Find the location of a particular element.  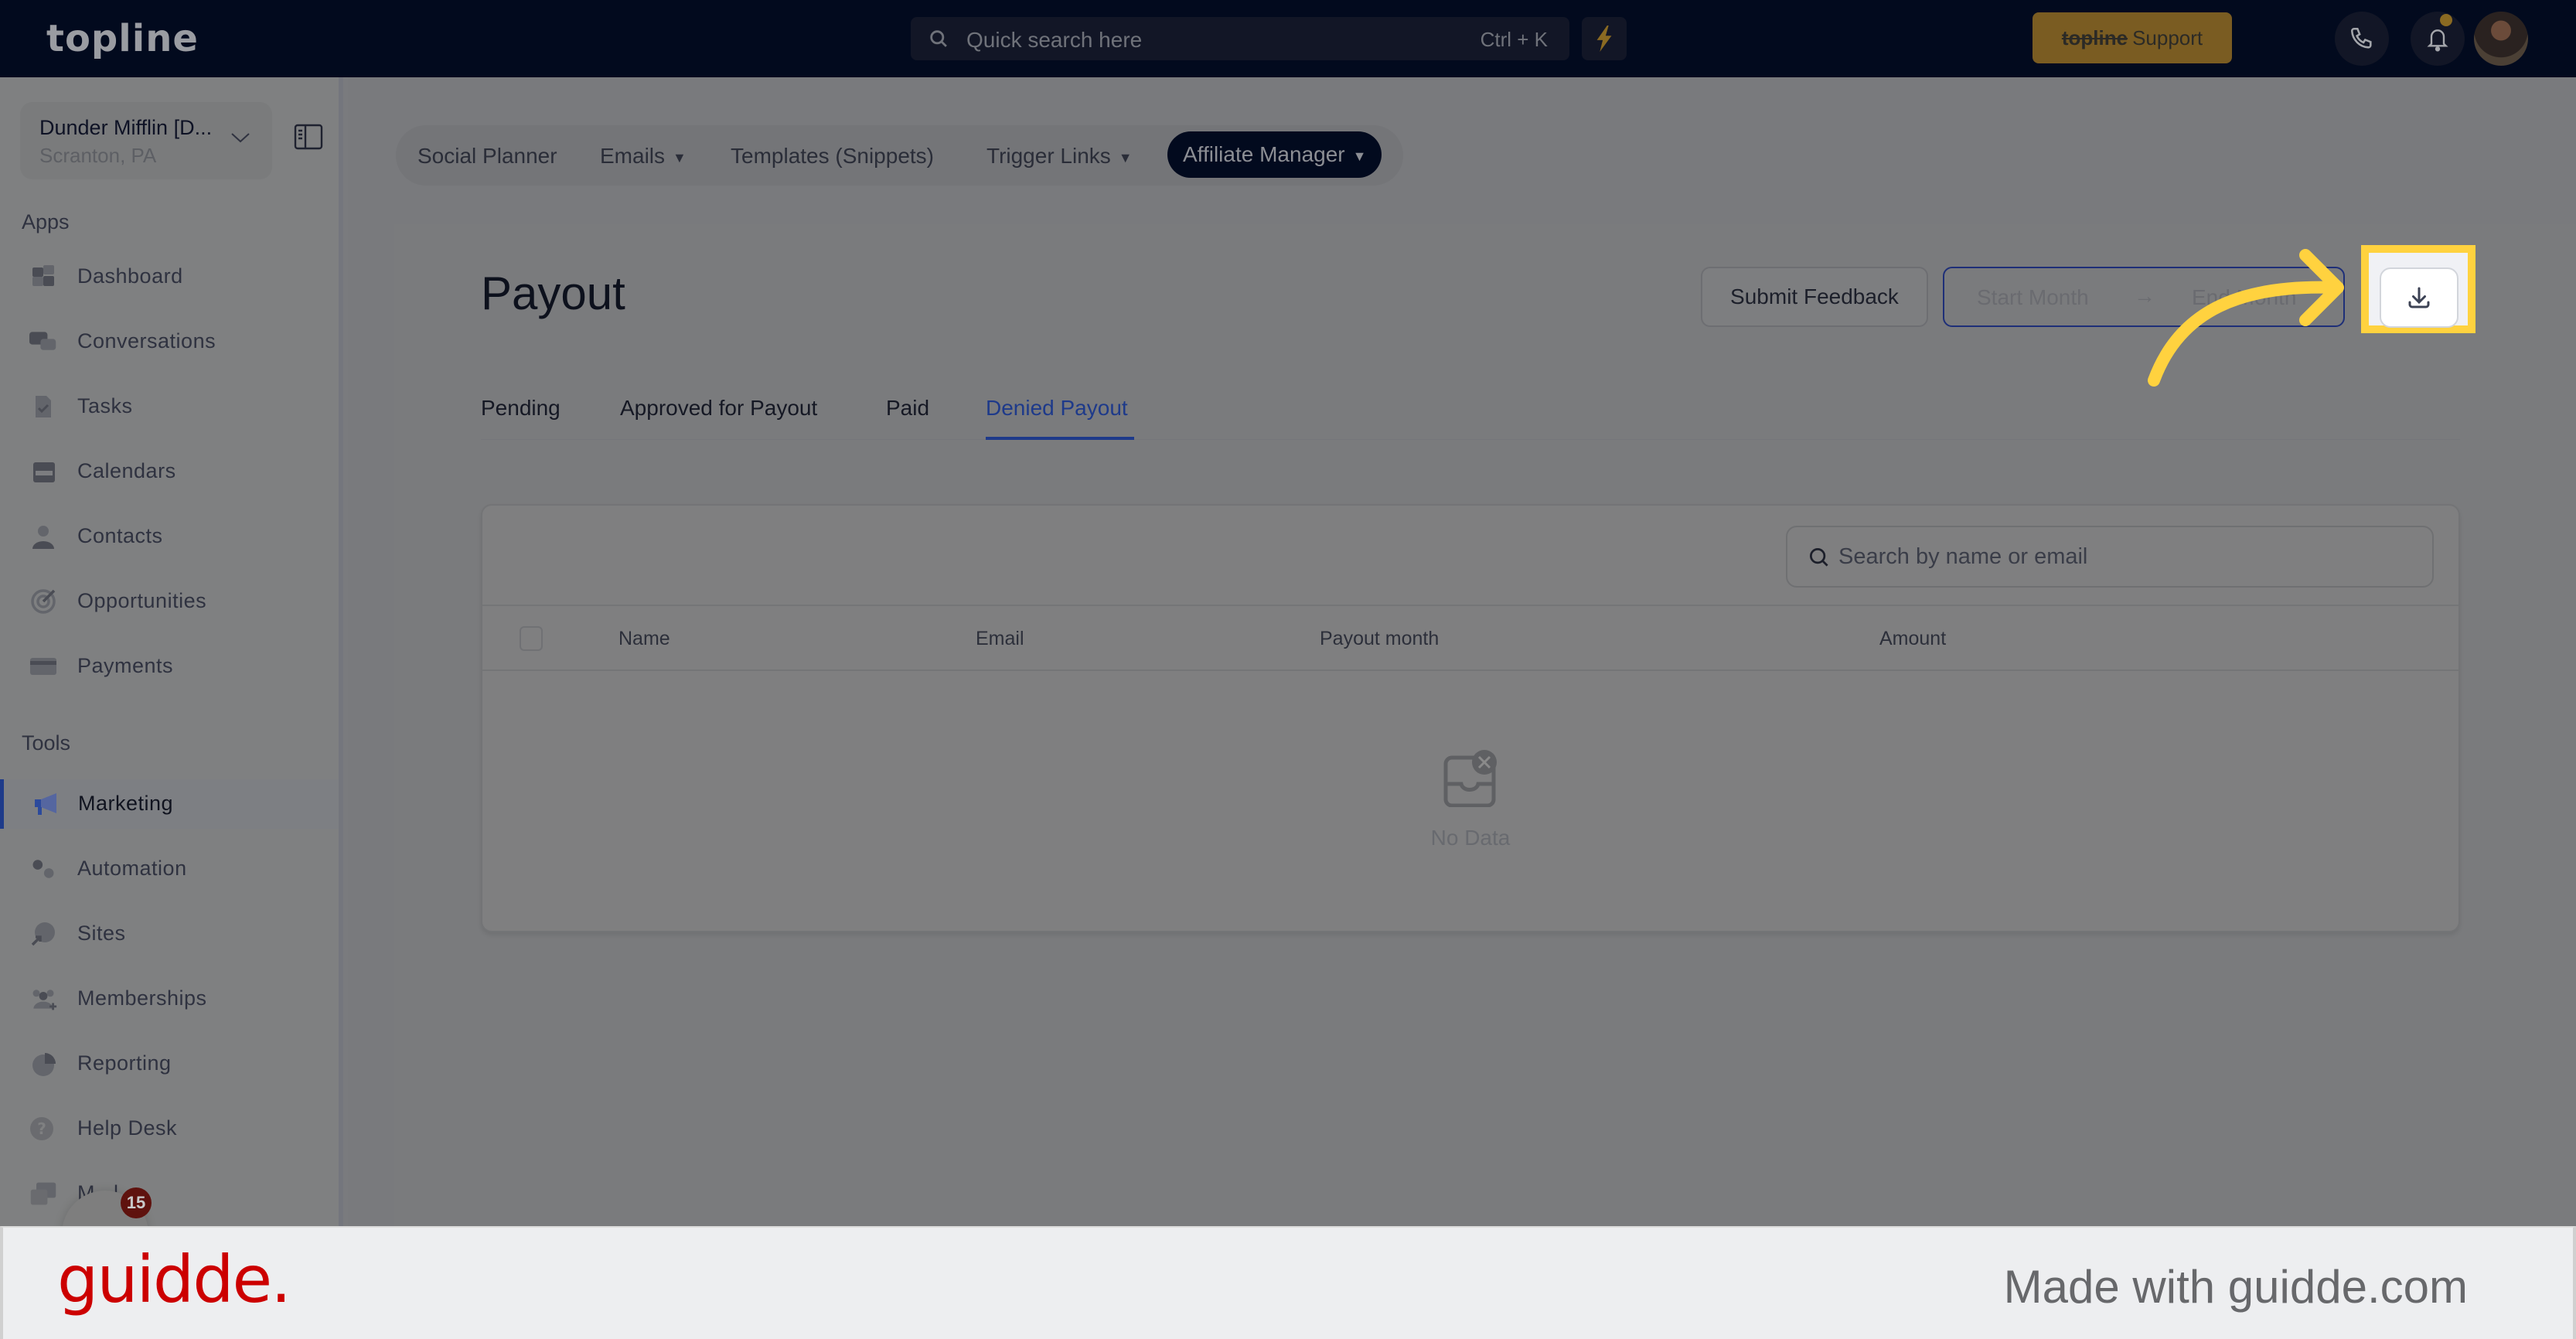

subnav-label: Trigger Links is located at coordinates (1048, 156).